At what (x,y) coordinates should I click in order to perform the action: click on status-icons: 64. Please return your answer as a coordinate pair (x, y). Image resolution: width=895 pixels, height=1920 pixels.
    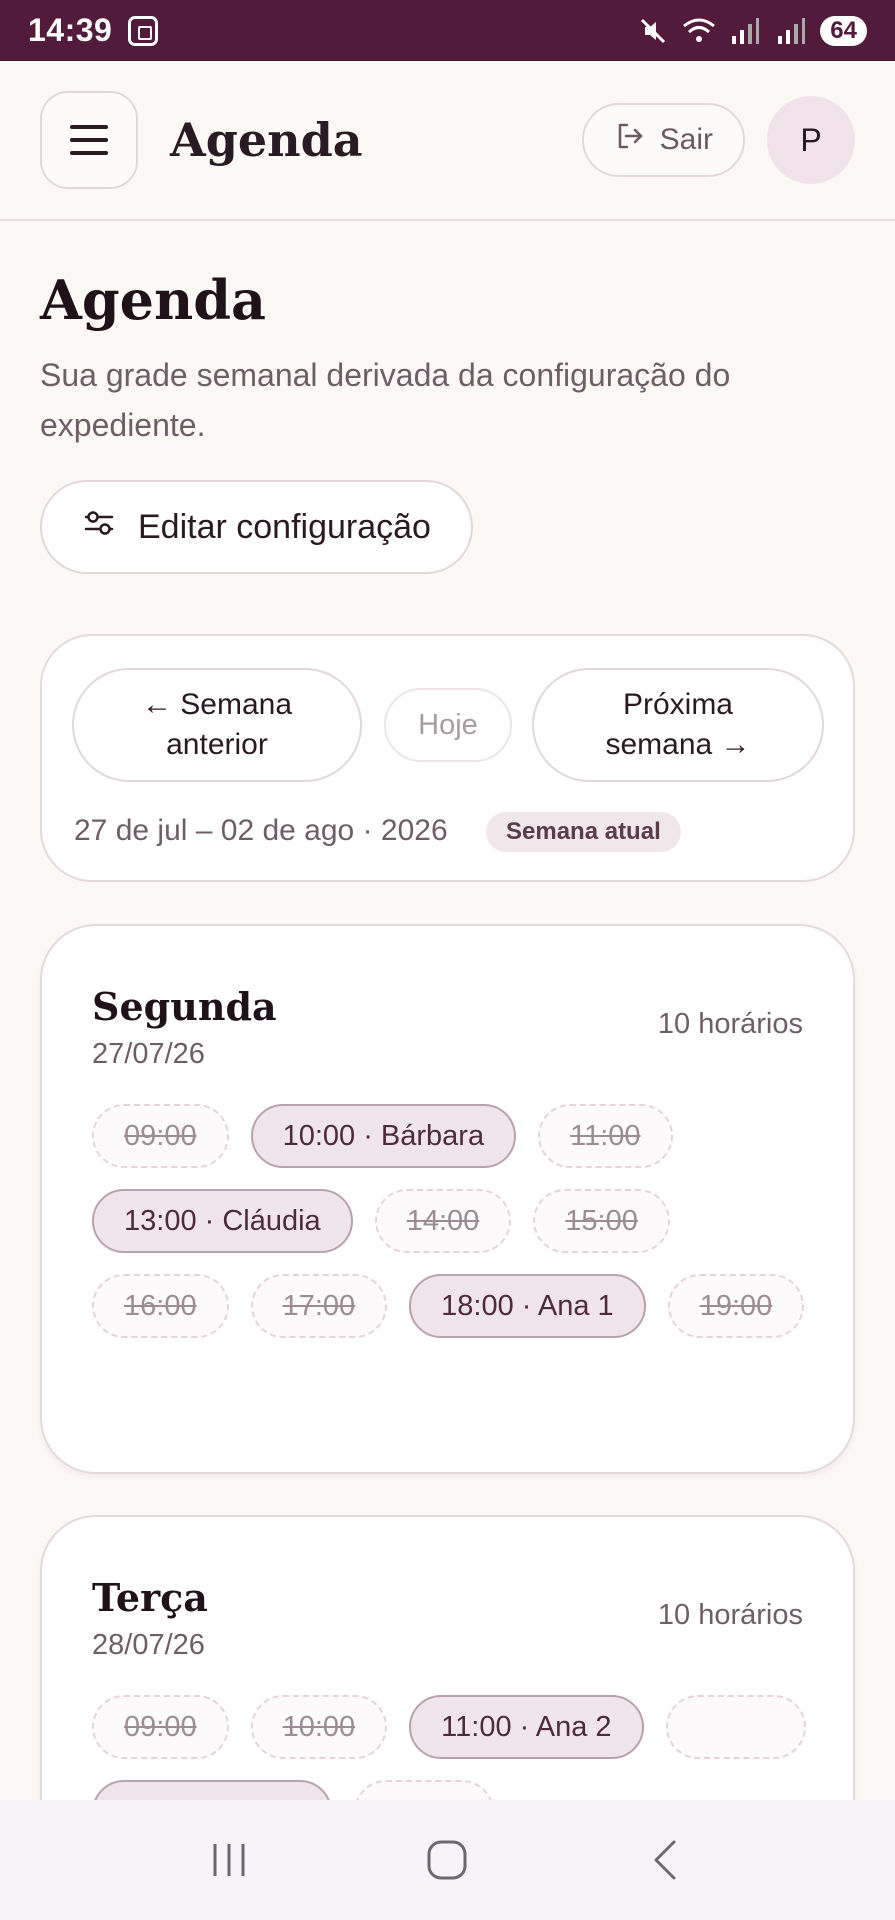
    Looking at the image, I should click on (751, 31).